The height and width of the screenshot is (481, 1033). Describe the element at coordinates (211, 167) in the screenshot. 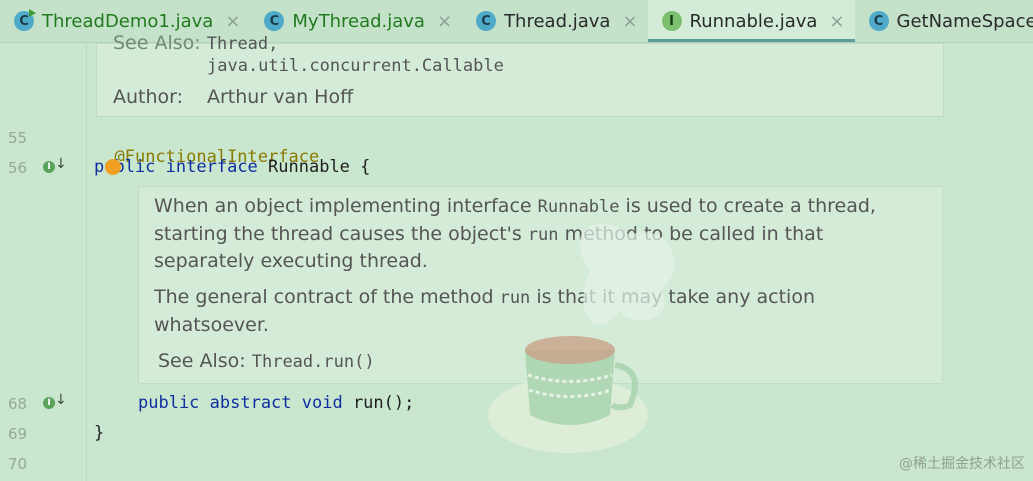

I see `keyword-interface: interface` at that location.